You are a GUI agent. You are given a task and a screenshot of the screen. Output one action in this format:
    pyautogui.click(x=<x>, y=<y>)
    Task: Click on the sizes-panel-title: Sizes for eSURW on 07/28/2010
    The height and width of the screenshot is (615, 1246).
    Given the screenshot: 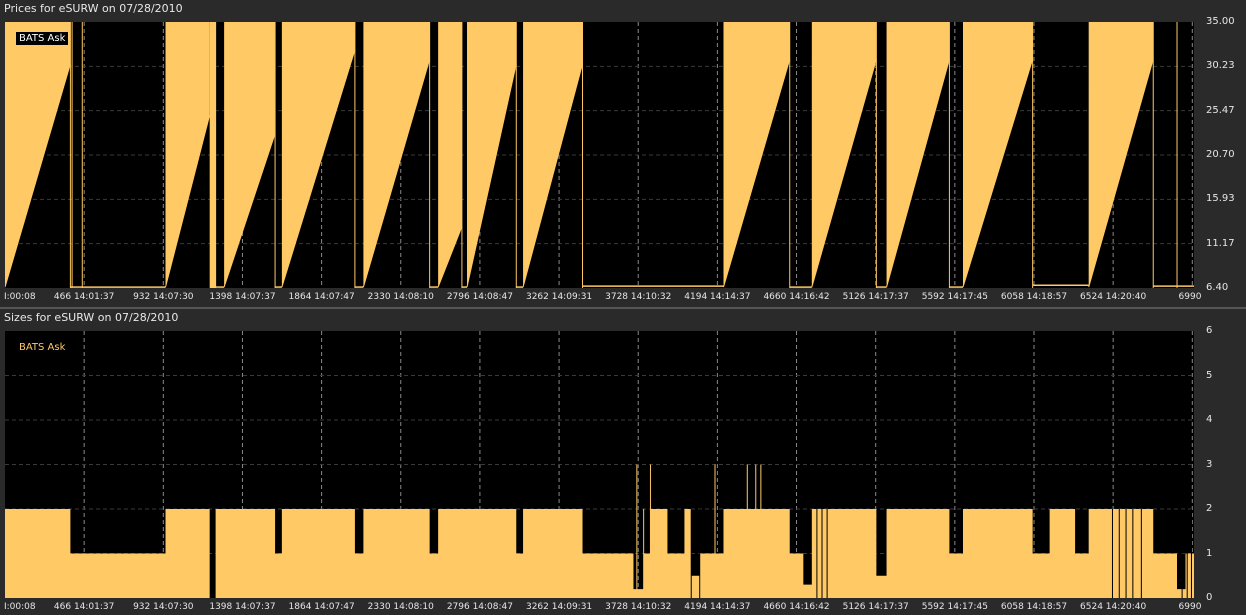 What is the action you would take?
    pyautogui.click(x=91, y=317)
    